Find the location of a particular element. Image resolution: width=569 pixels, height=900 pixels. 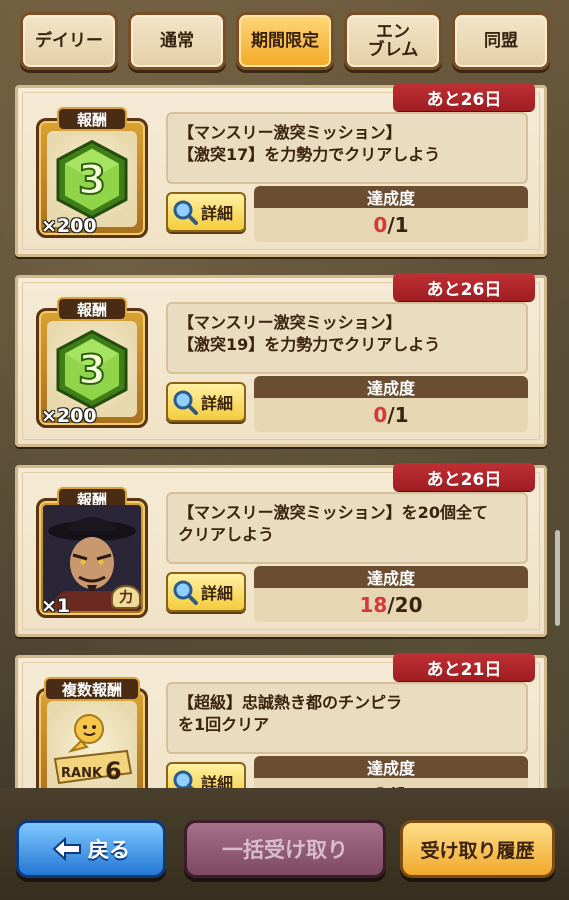

reward-label: 複数報酬 is located at coordinates (92, 689).